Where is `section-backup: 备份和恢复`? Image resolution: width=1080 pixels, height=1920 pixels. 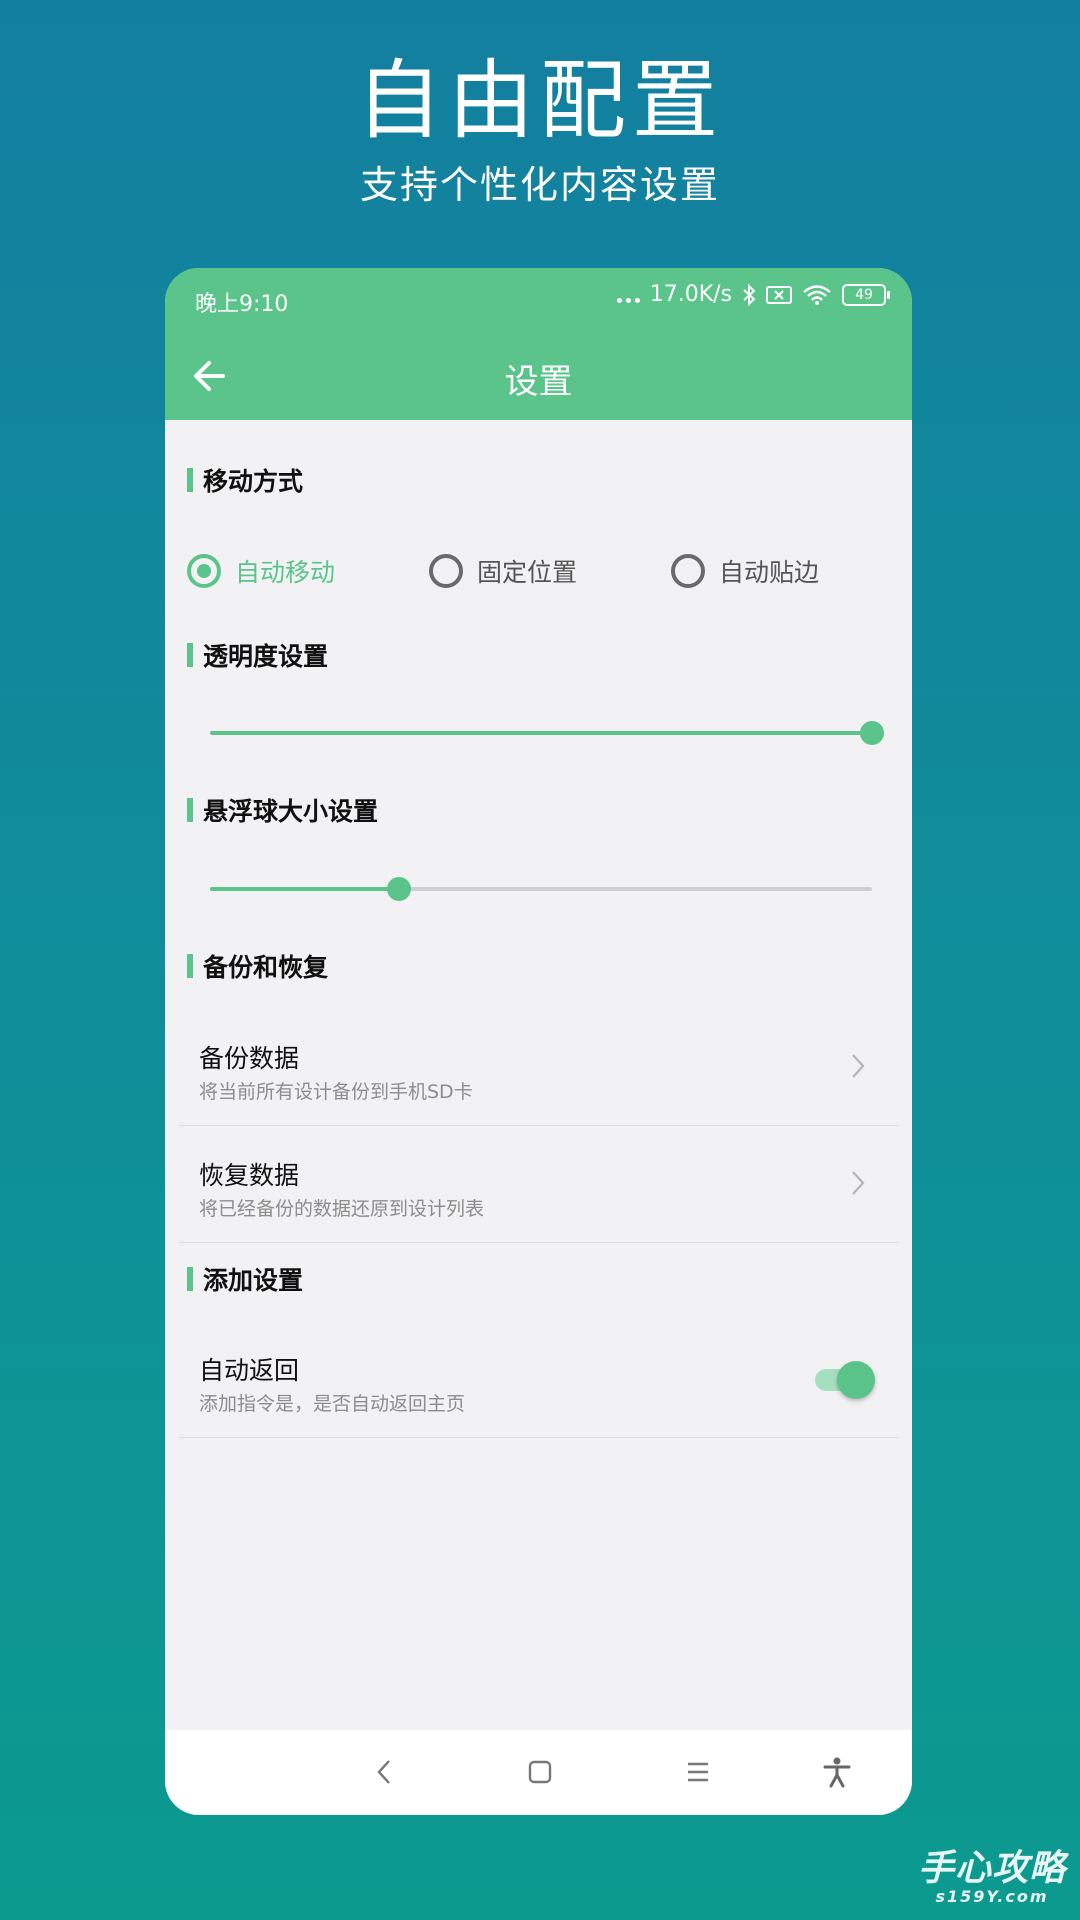
section-backup: 备份和恢复 is located at coordinates (257, 966).